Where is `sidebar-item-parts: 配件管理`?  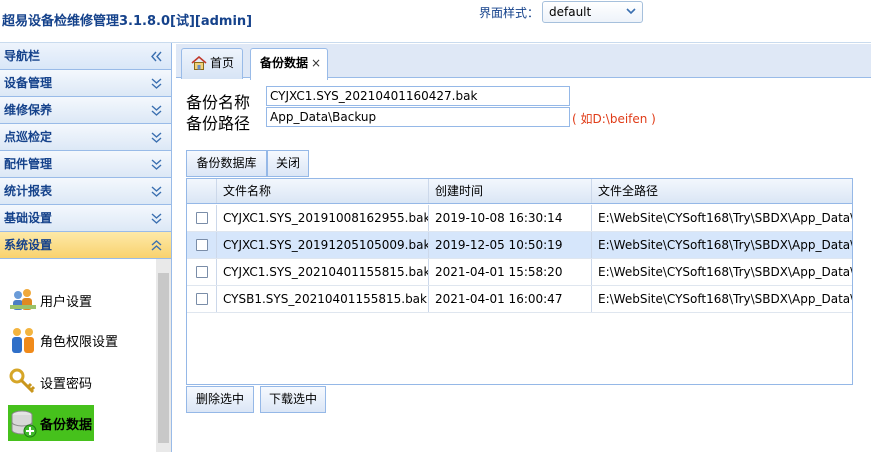 sidebar-item-parts: 配件管理 is located at coordinates (85, 164).